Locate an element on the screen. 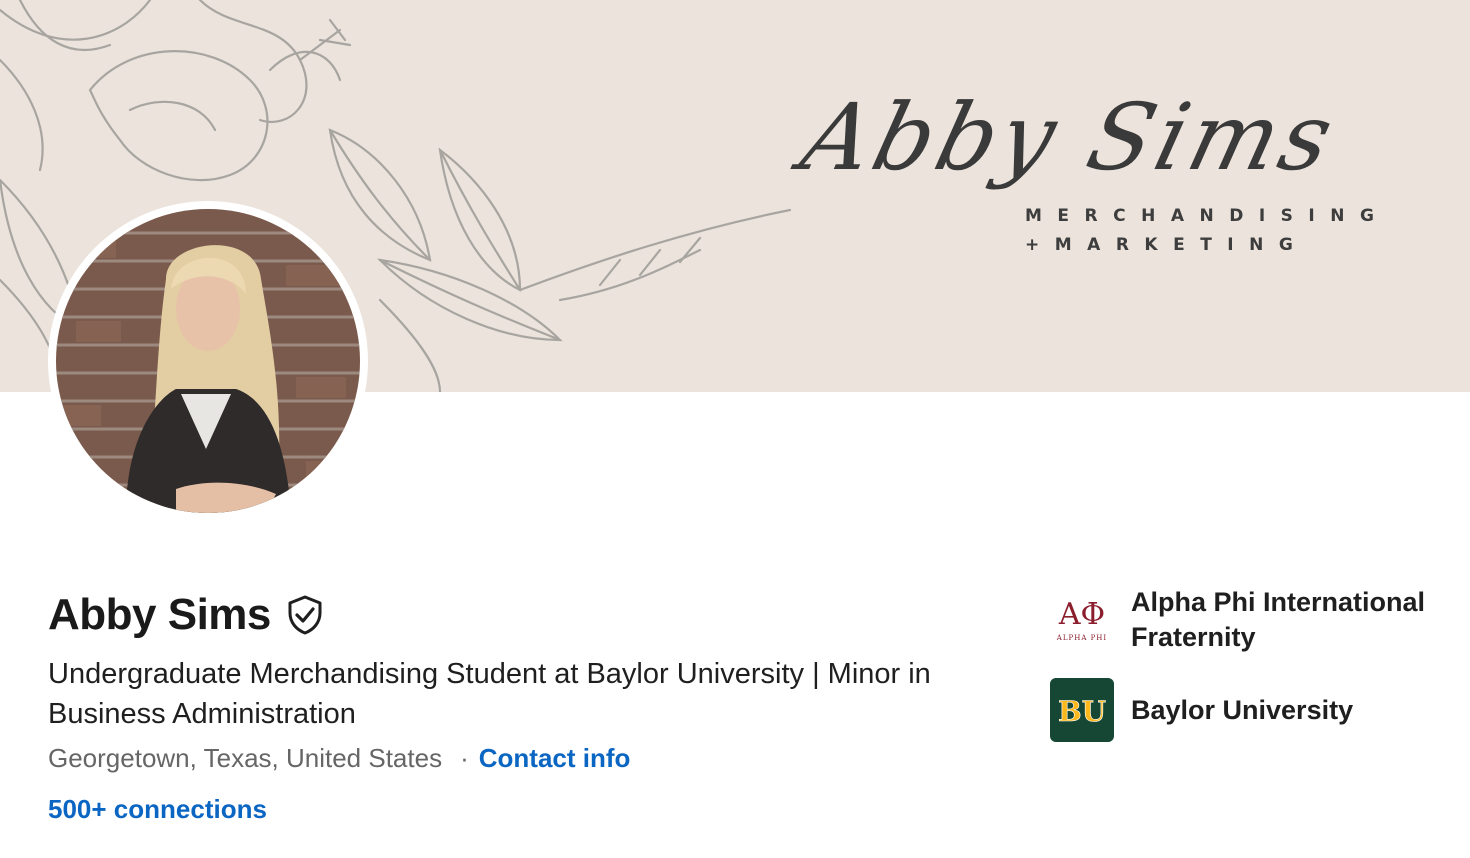 This screenshot has width=1470, height=858. org-name-alpha-phi: Alpha Phi International Fraternity is located at coordinates (1278, 619).